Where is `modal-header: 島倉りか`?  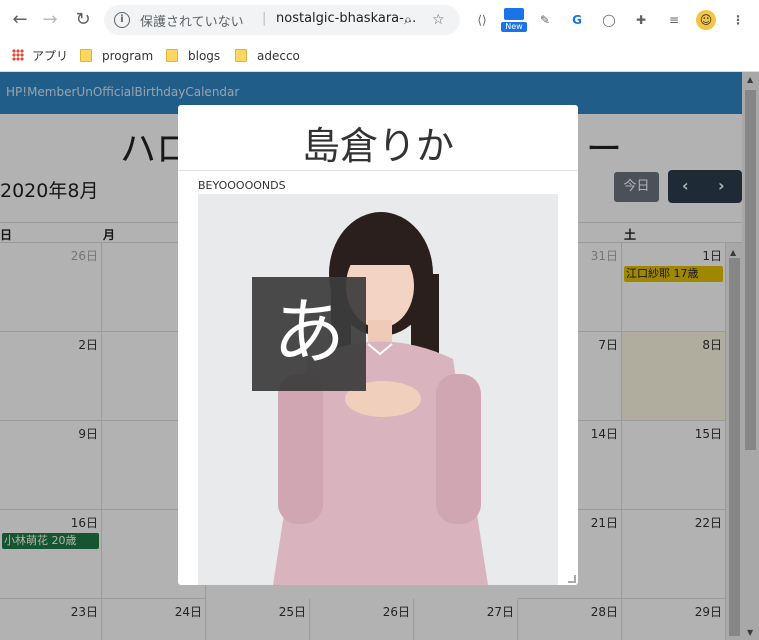
modal-header: 島倉りか is located at coordinates (378, 138).